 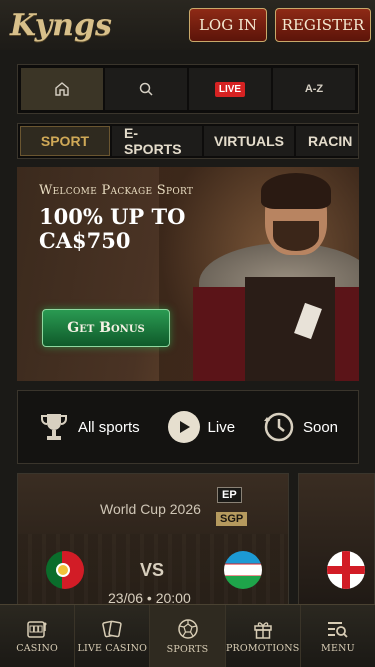 What do you see at coordinates (150, 509) in the screenshot?
I see `match-league: World Cup 2026` at bounding box center [150, 509].